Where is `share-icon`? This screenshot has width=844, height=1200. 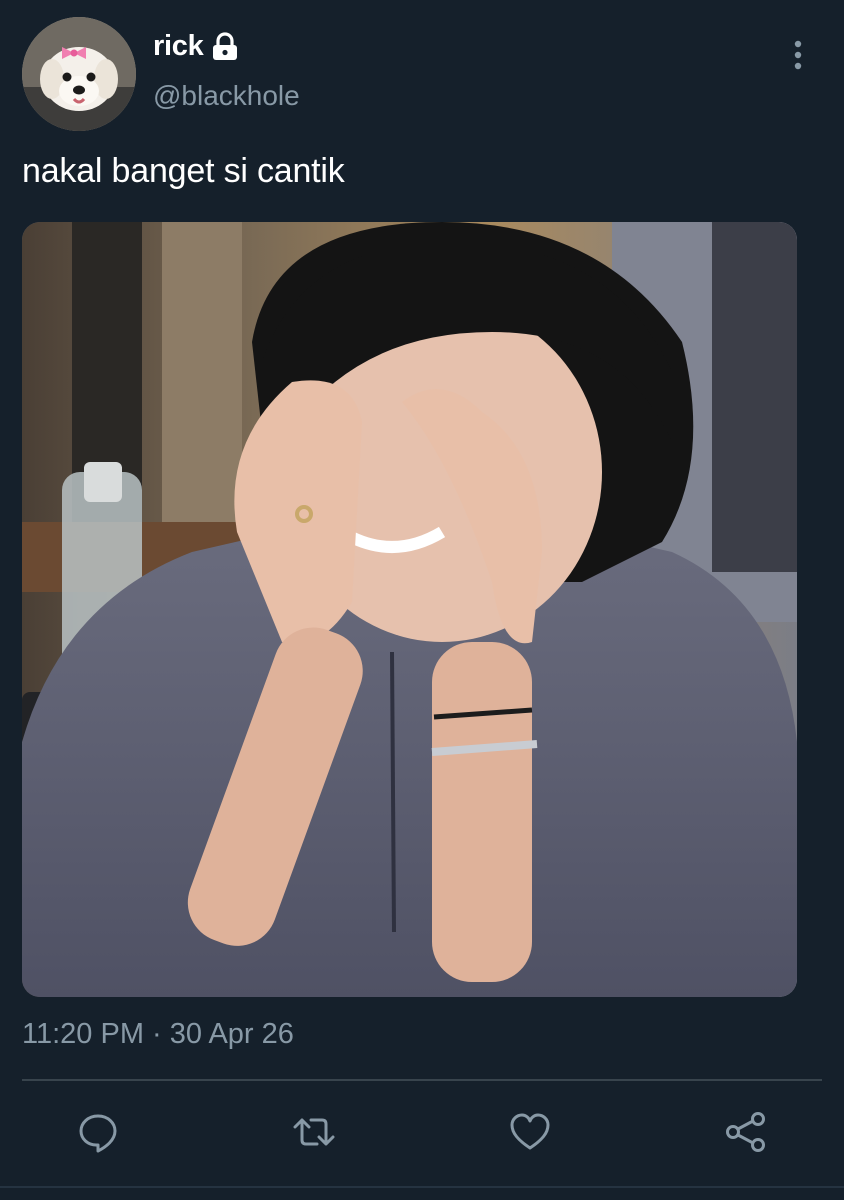
share-icon is located at coordinates (745, 1132).